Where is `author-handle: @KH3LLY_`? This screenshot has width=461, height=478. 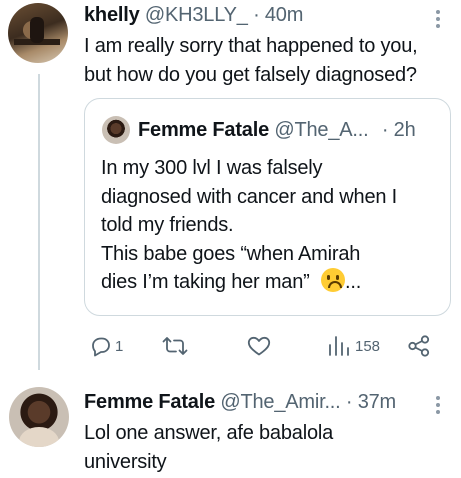 author-handle: @KH3LLY_ is located at coordinates (196, 15).